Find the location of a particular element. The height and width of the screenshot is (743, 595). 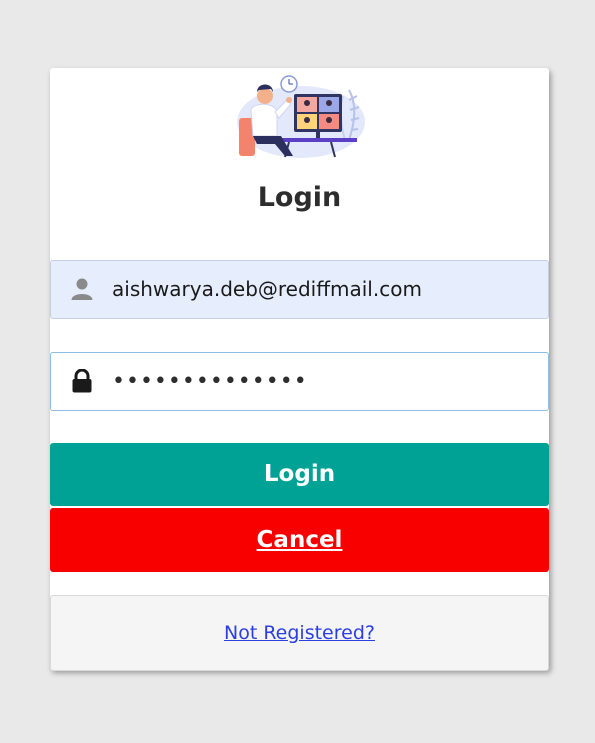

lock-icon is located at coordinates (82, 381).